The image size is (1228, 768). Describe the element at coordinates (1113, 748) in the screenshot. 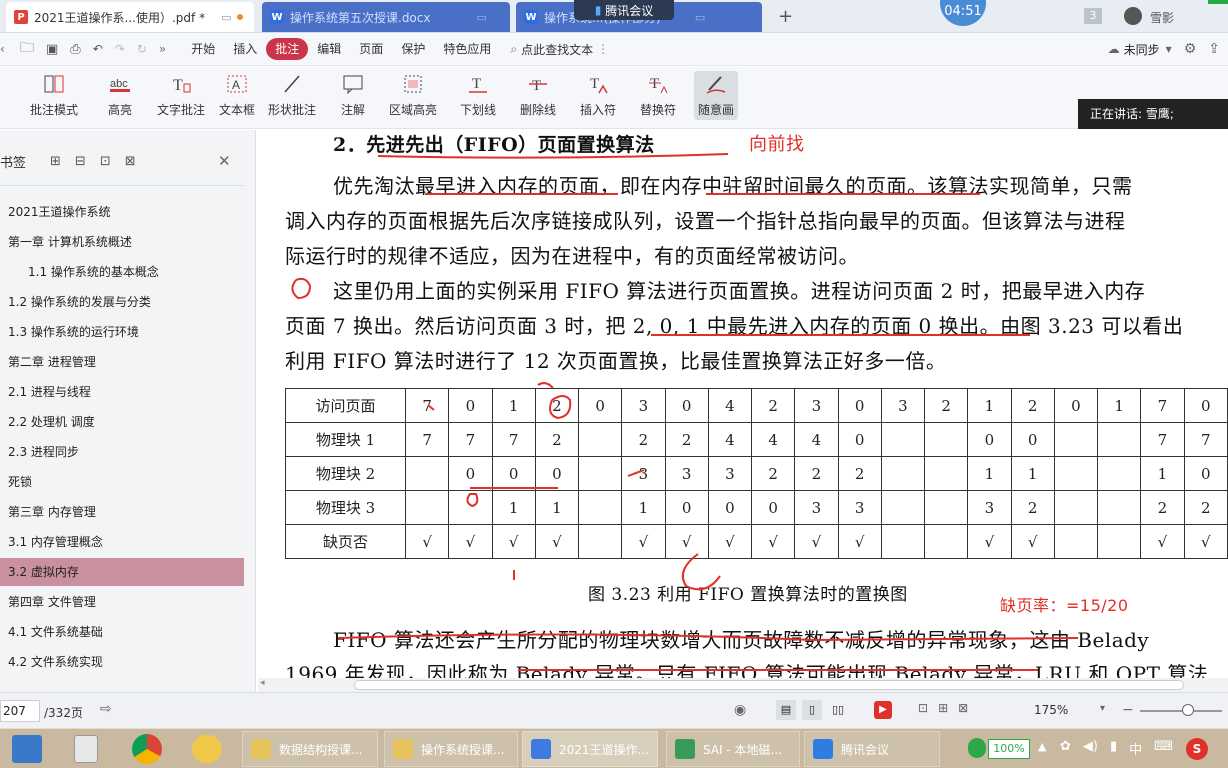

I see `network-icon: ▮` at that location.